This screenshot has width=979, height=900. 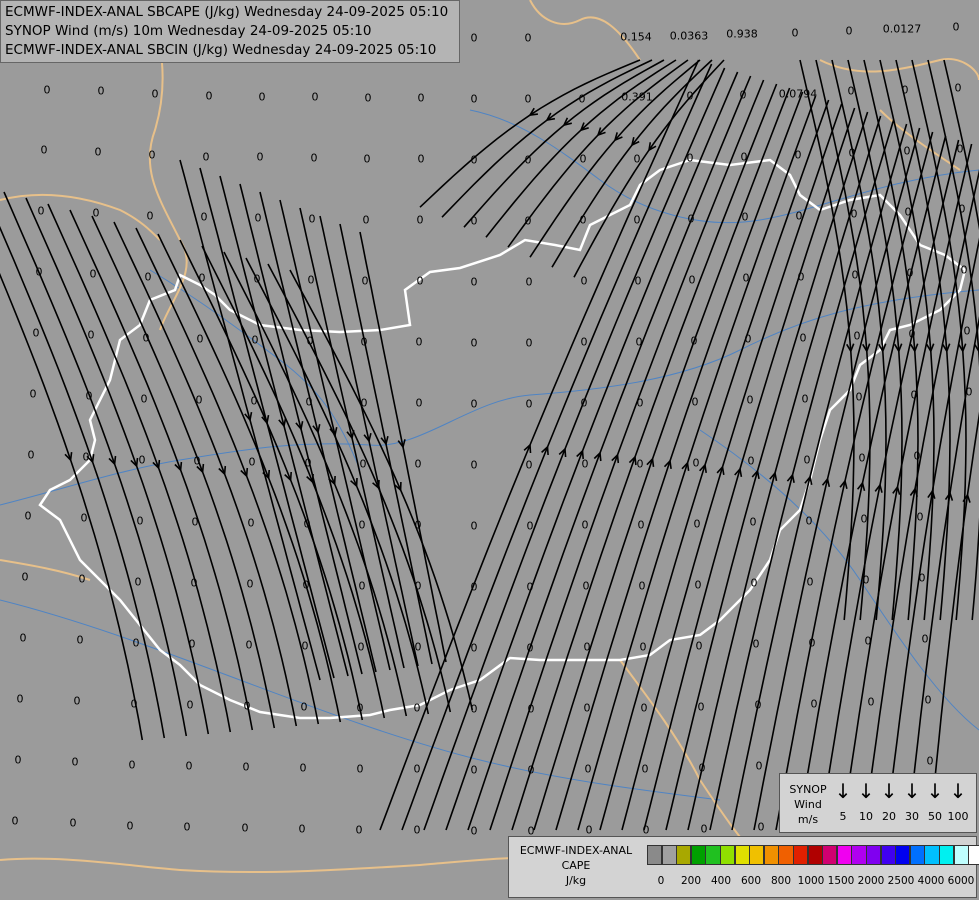 What do you see at coordinates (721, 881) in the screenshot?
I see `cape-scale-label: 400` at bounding box center [721, 881].